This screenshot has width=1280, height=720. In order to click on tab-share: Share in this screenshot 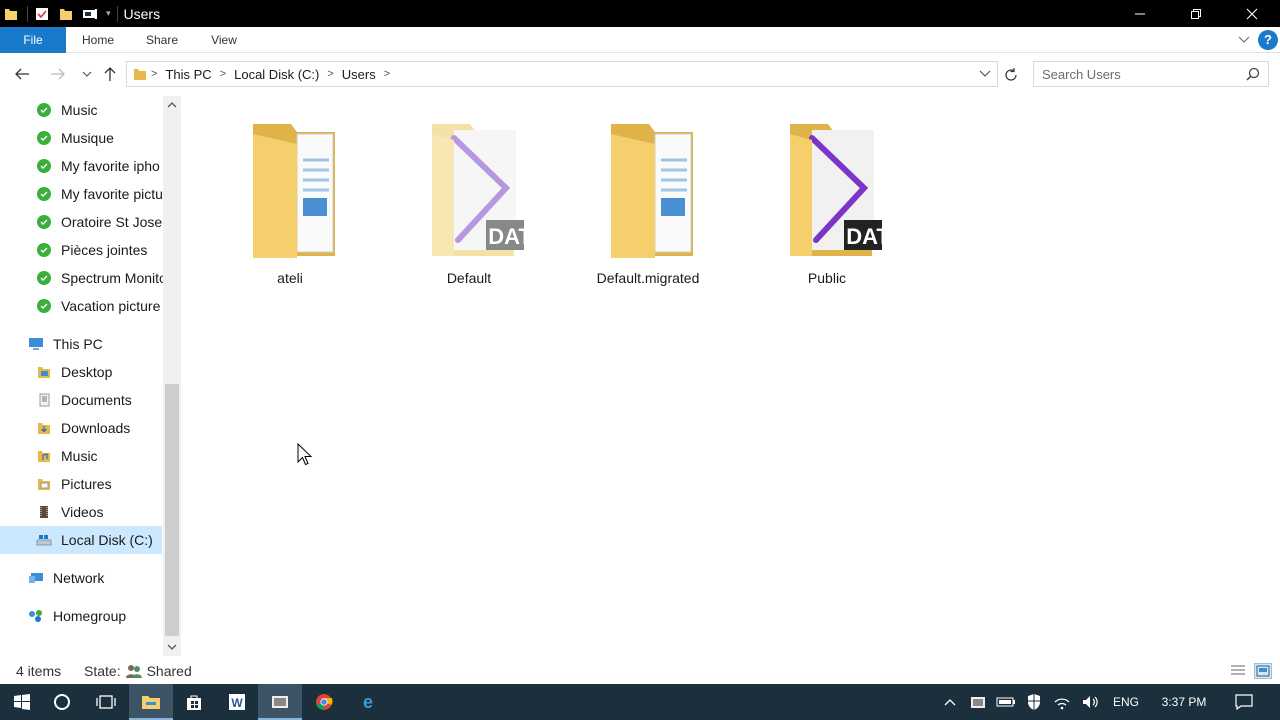, I will do `click(162, 40)`.